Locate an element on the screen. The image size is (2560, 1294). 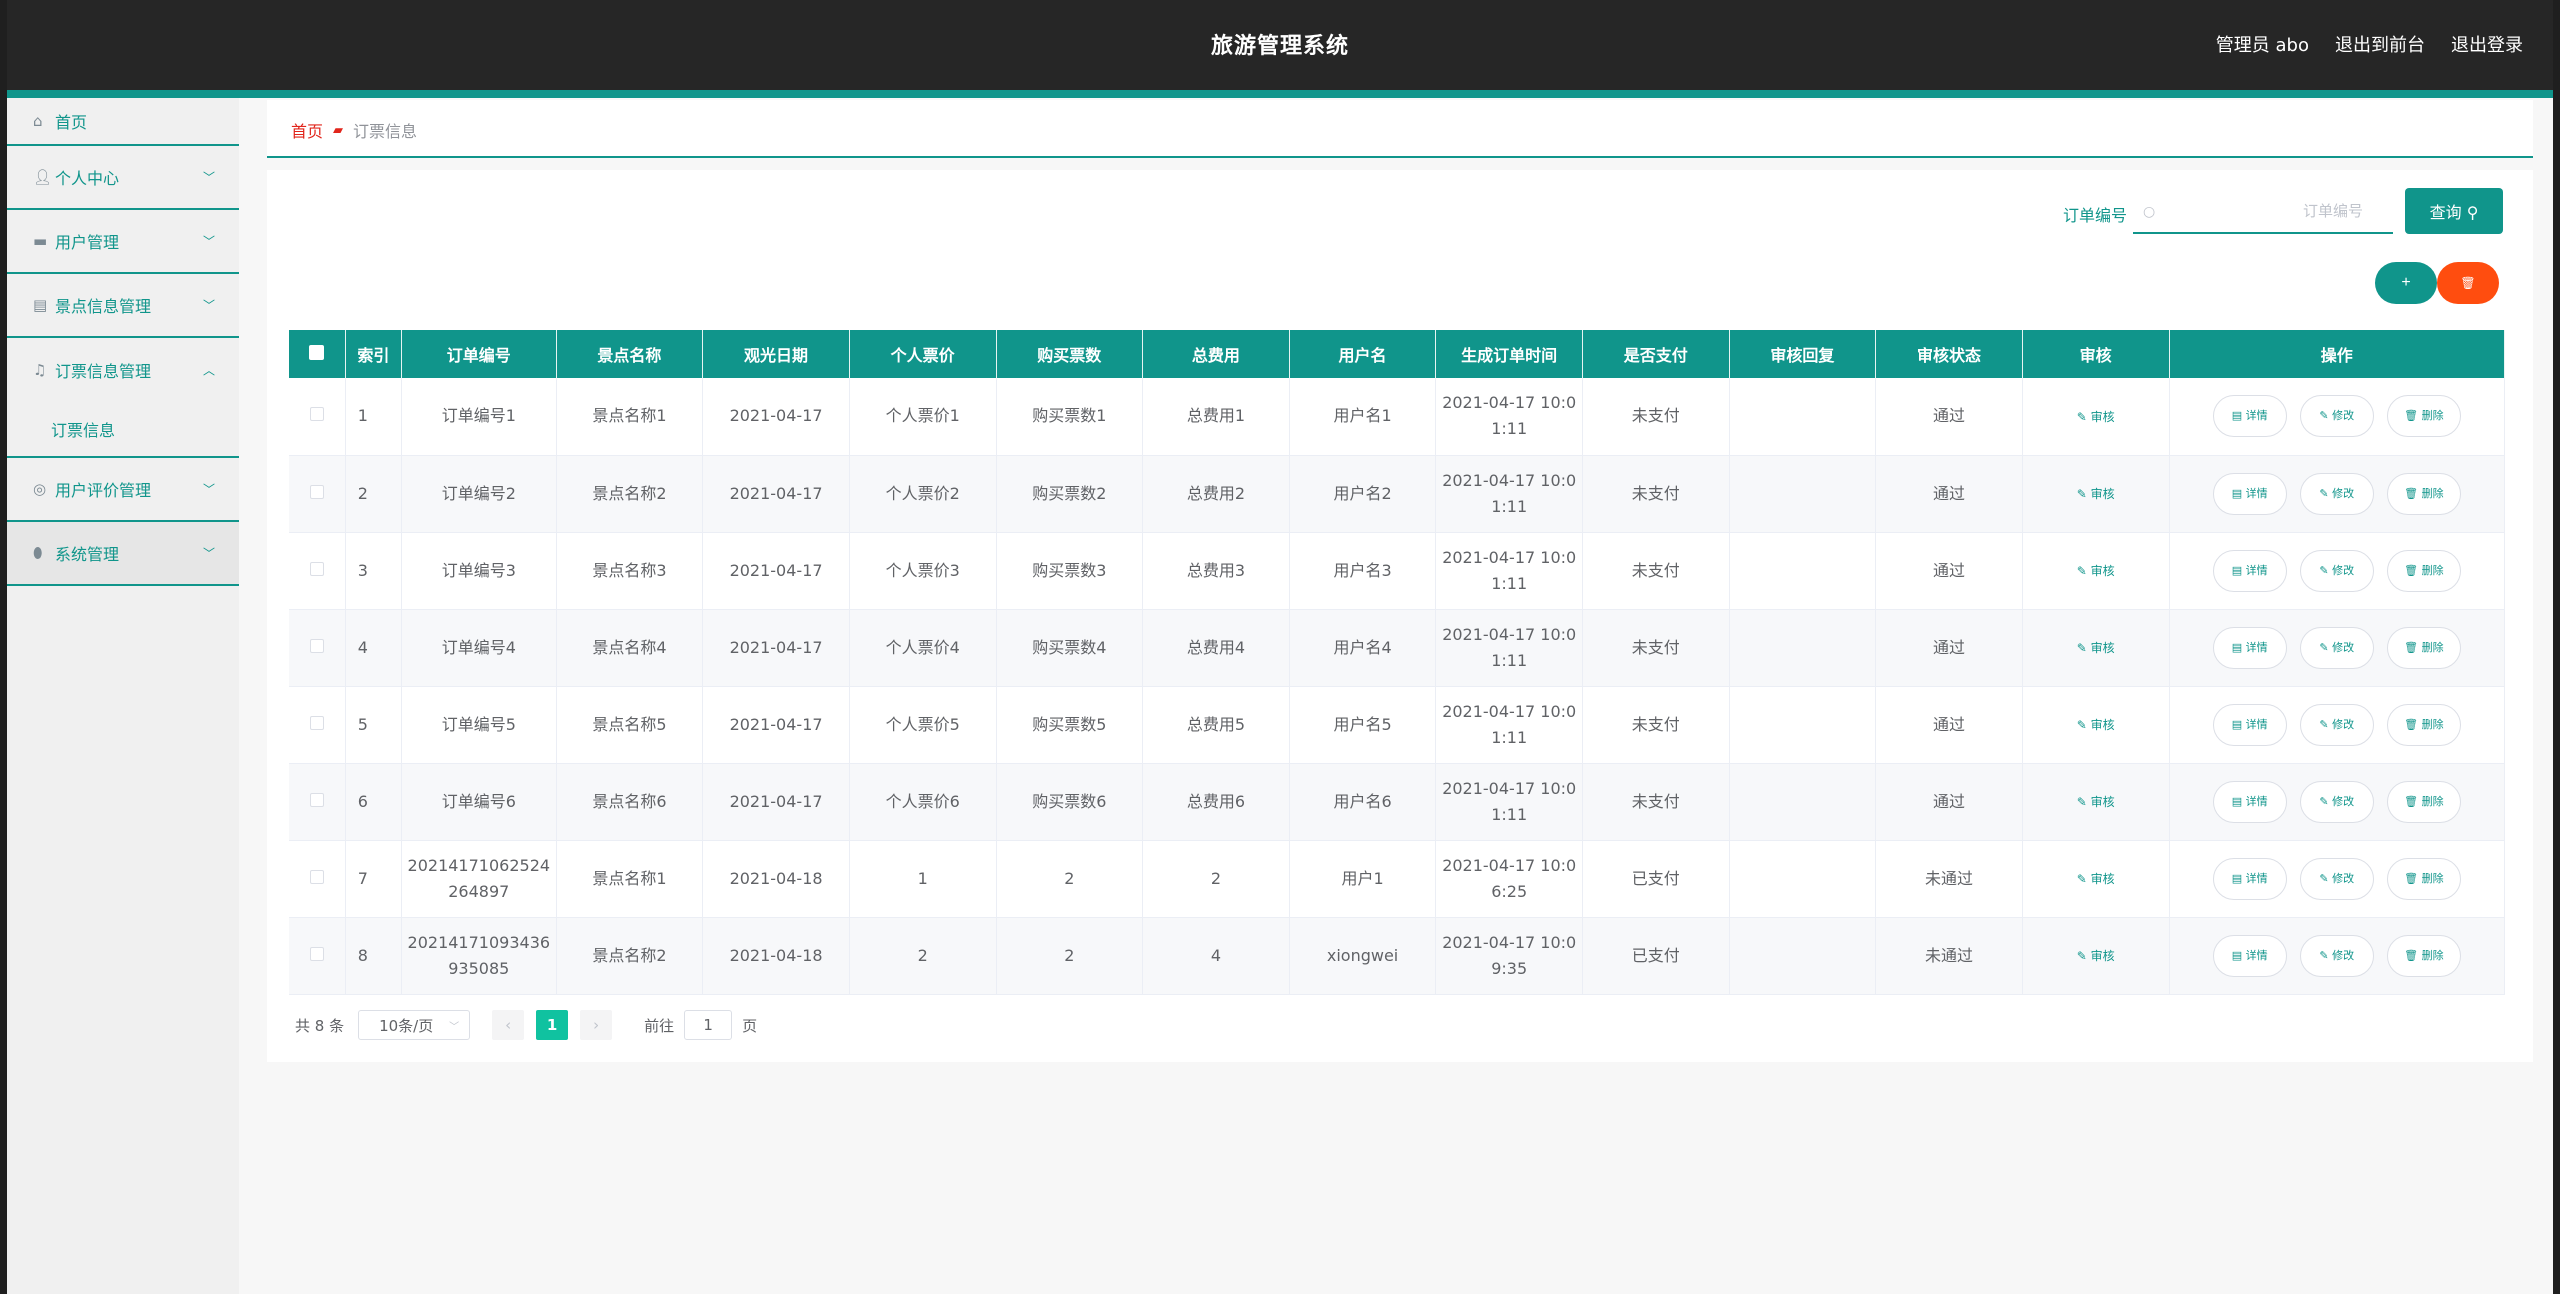
cell-count: 购买票数2 is located at coordinates (1070, 494).